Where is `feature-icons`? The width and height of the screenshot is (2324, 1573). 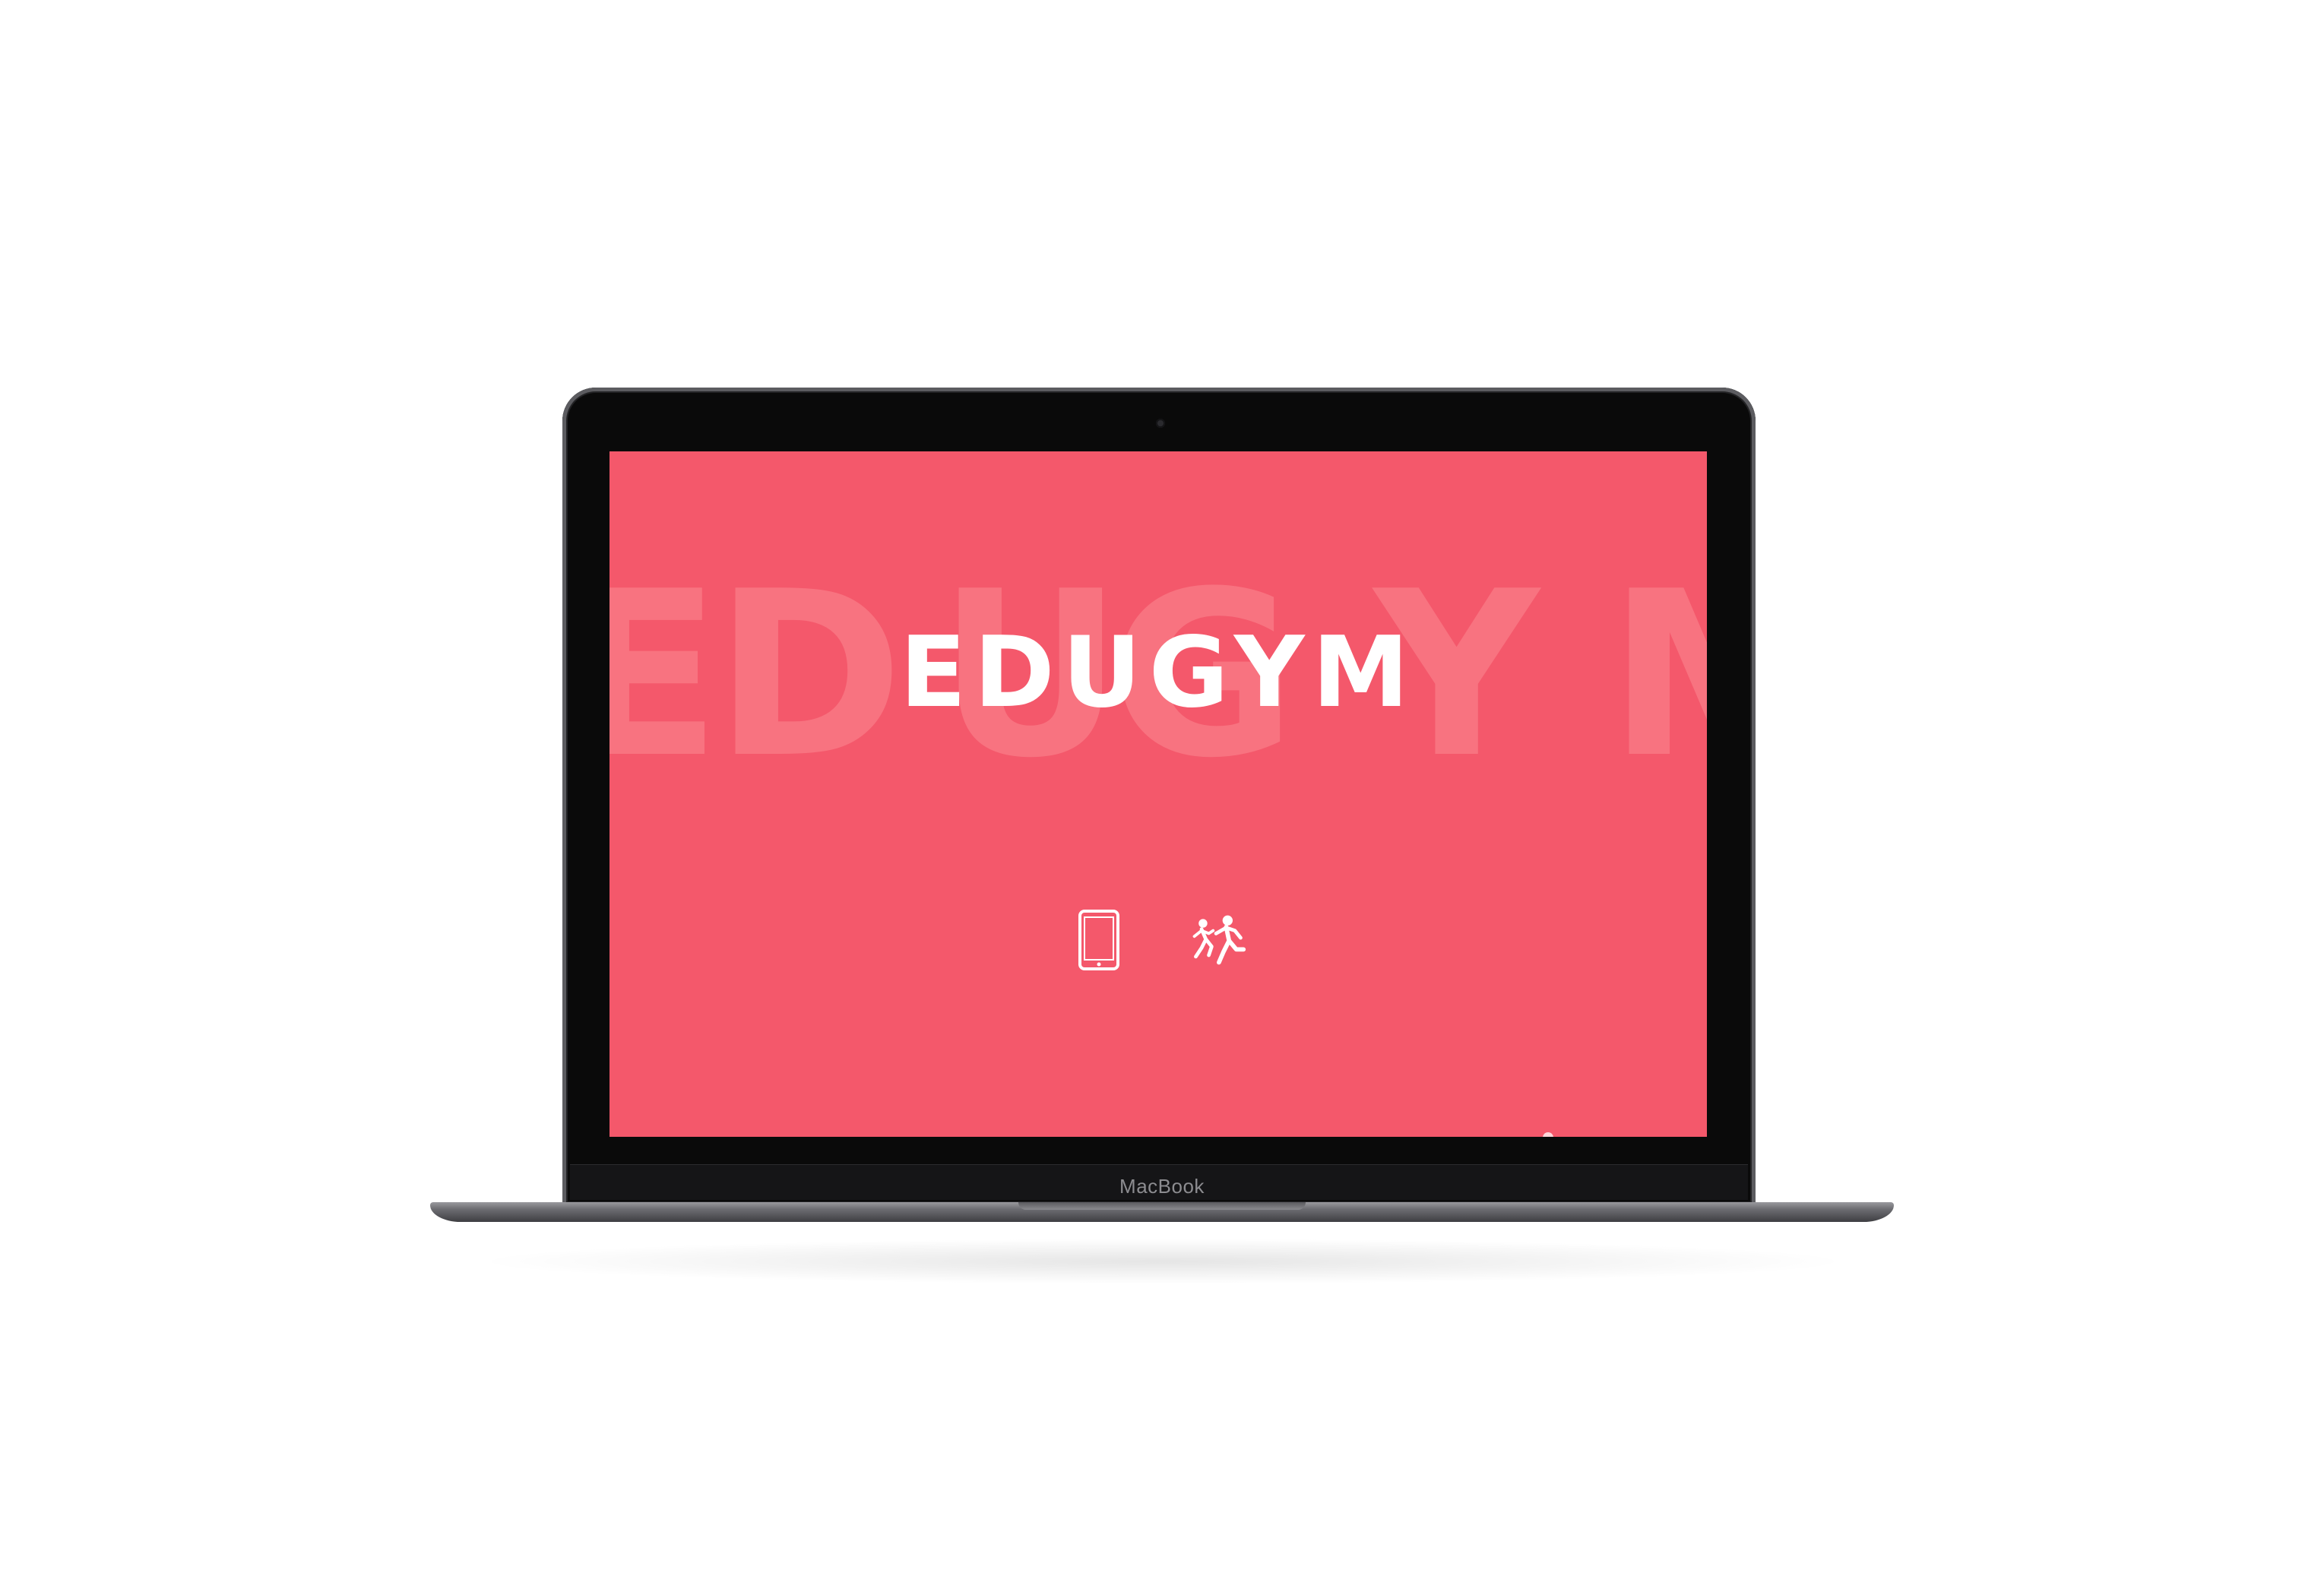 feature-icons is located at coordinates (1158, 940).